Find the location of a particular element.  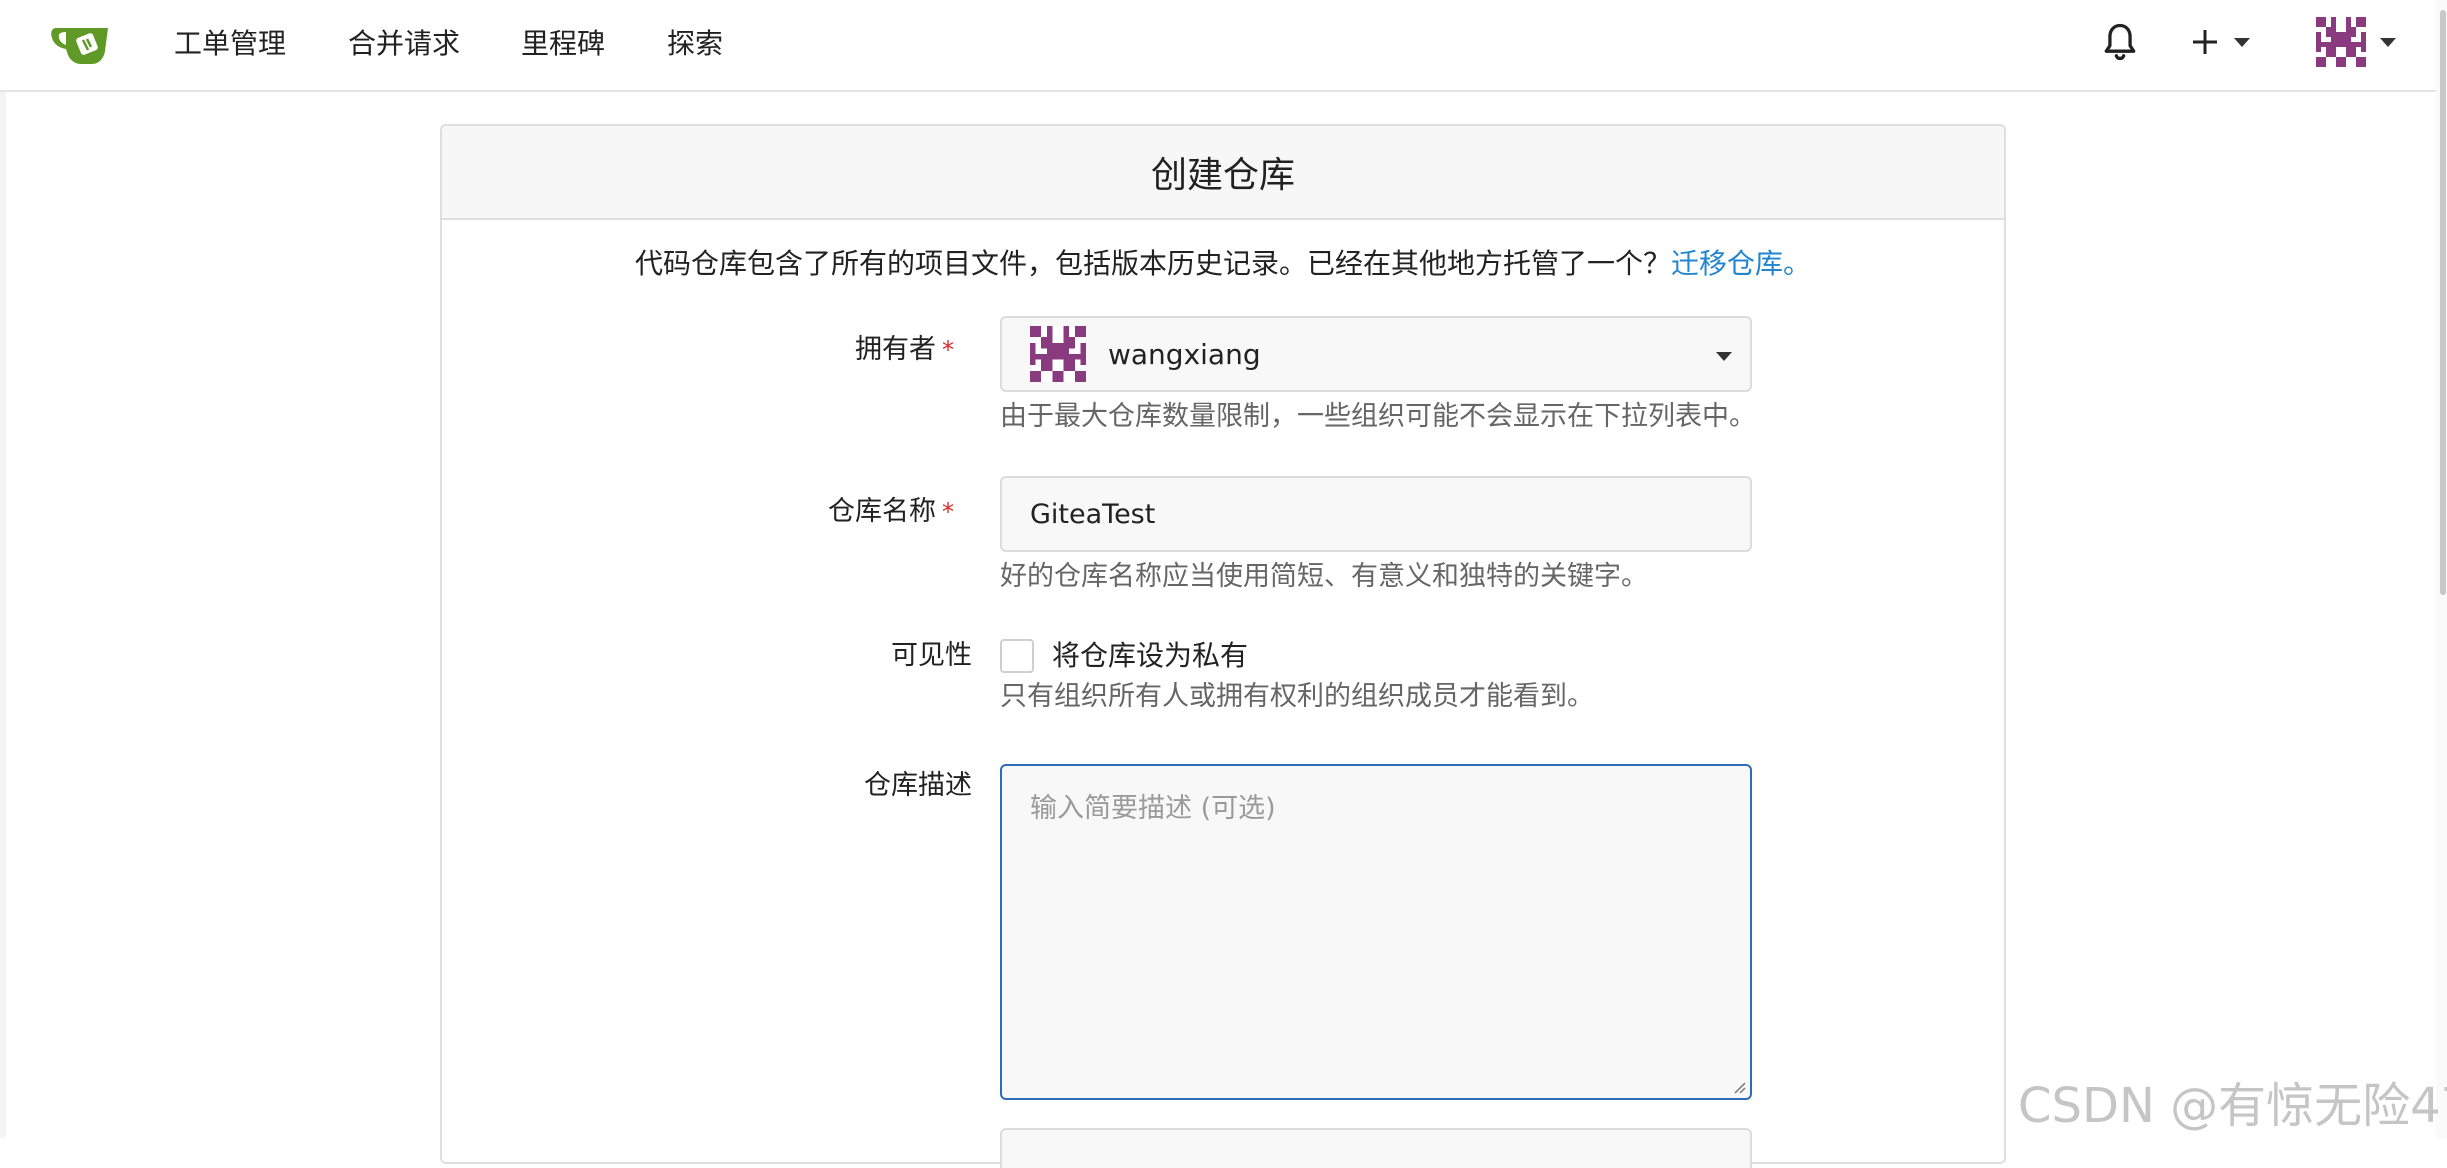

repo-name-help: 好的仓库名称应当使用简短、有意义和独特的关键字。 is located at coordinates (1324, 576).